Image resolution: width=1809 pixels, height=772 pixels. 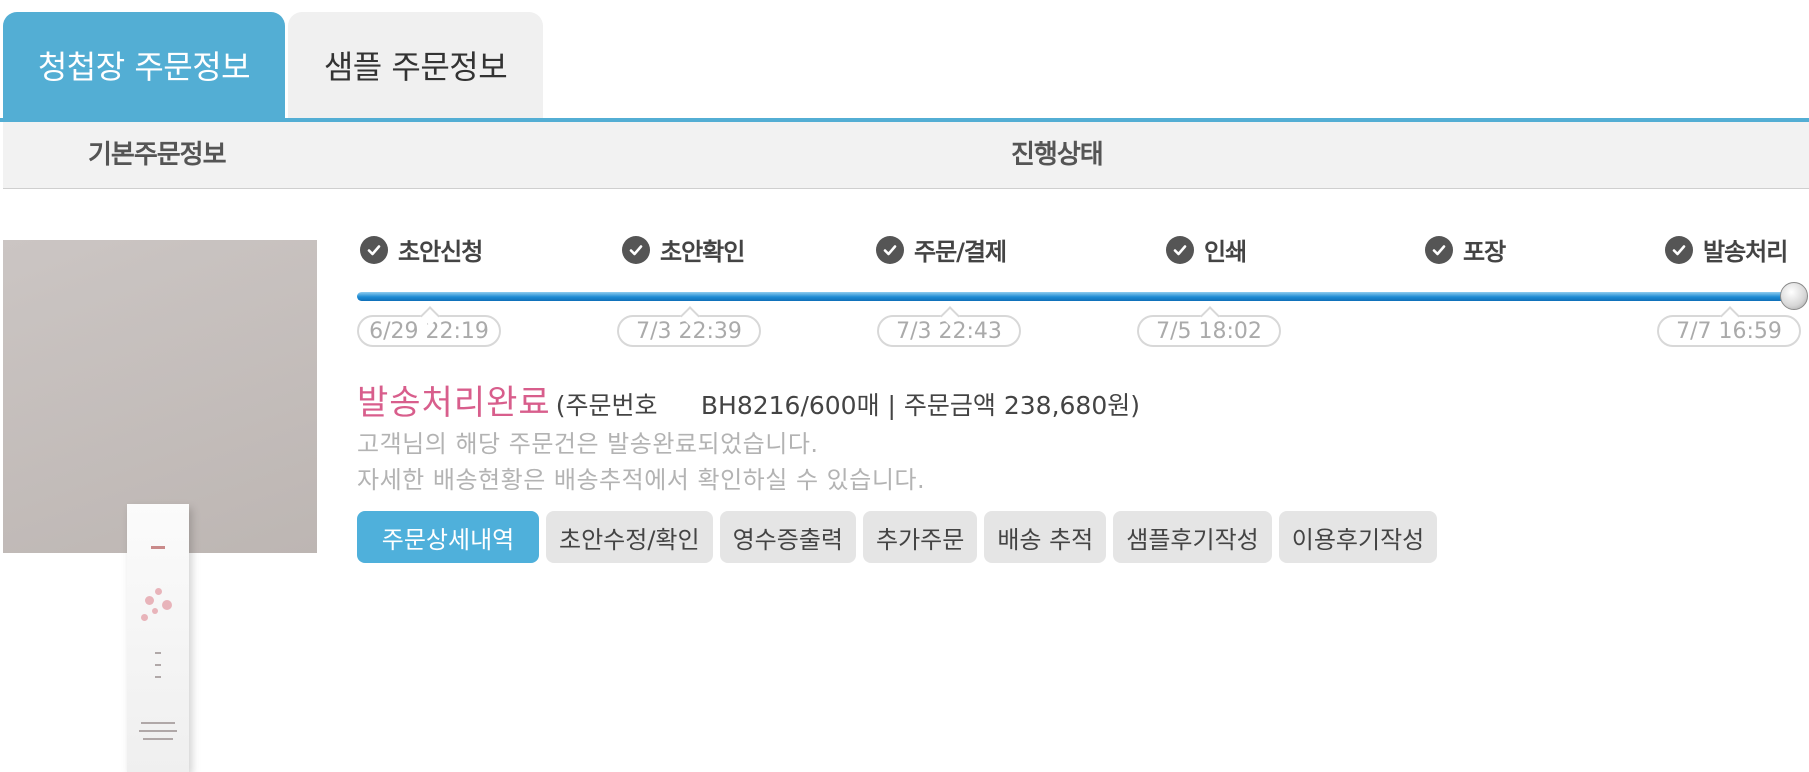 I want to click on order-detail-button: 주문상세내역, so click(x=448, y=537).